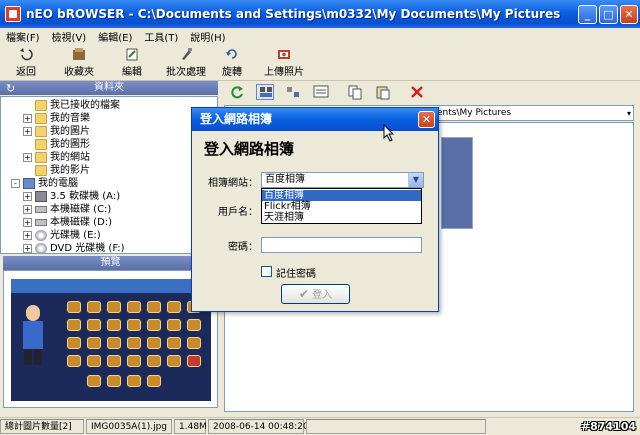 The image size is (640, 435). Describe the element at coordinates (321, 92) in the screenshot. I see `details-view-icon` at that location.